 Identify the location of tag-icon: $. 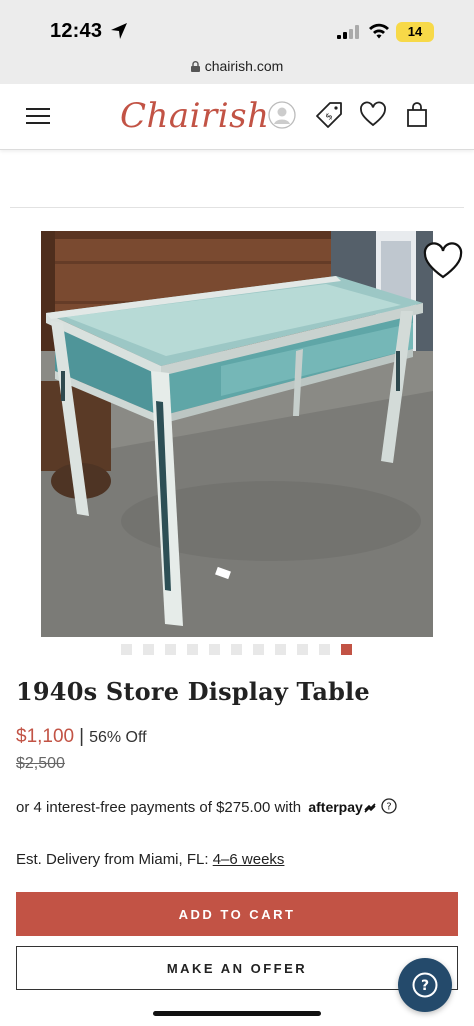
(329, 115).